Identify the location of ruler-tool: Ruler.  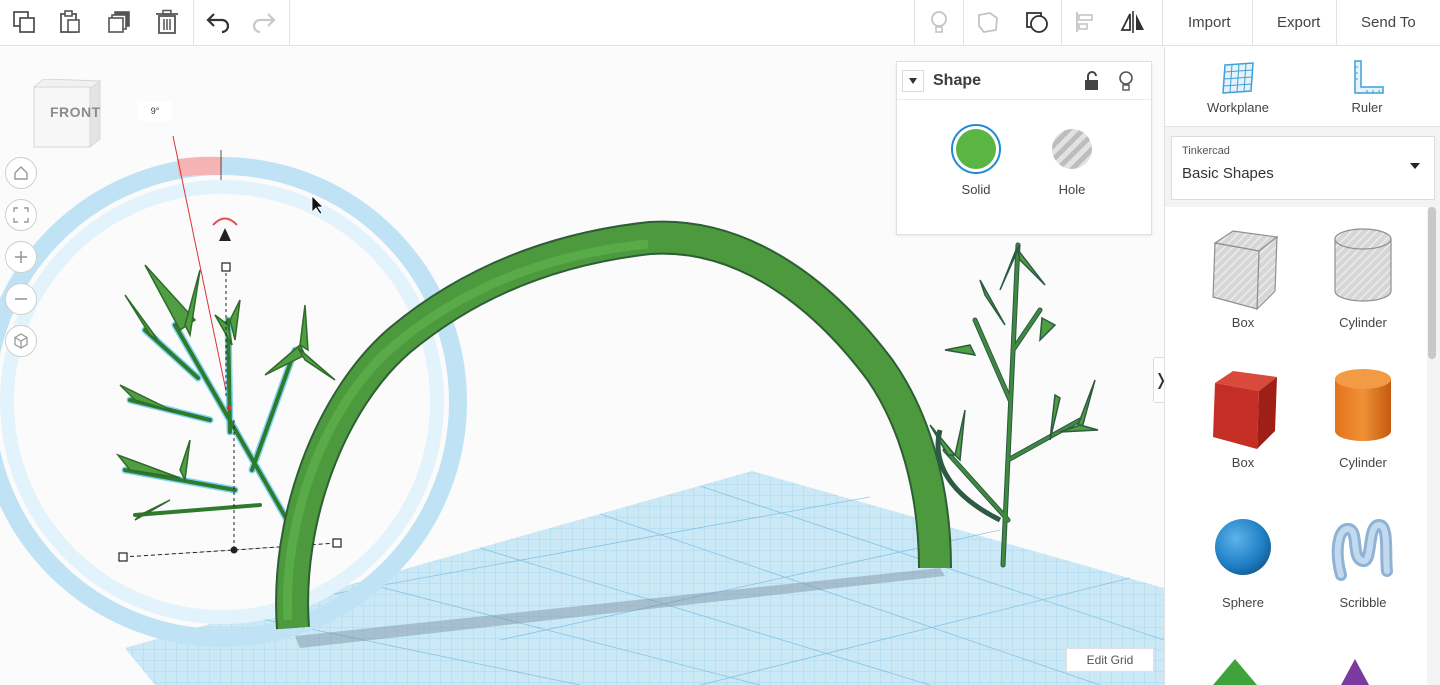
(1367, 87).